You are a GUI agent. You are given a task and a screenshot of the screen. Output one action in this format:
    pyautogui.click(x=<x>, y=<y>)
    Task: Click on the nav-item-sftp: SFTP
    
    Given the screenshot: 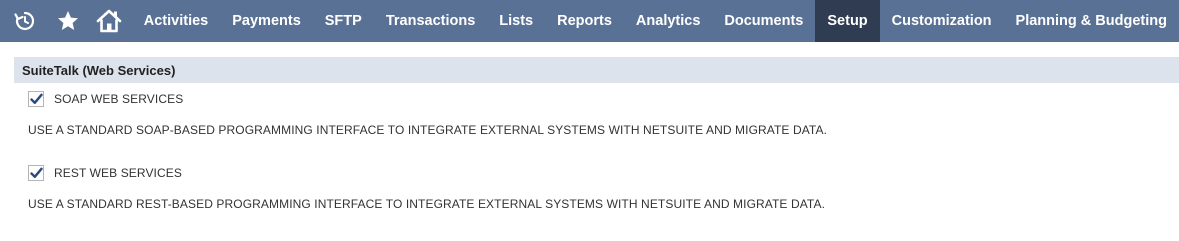 What is the action you would take?
    pyautogui.click(x=343, y=21)
    